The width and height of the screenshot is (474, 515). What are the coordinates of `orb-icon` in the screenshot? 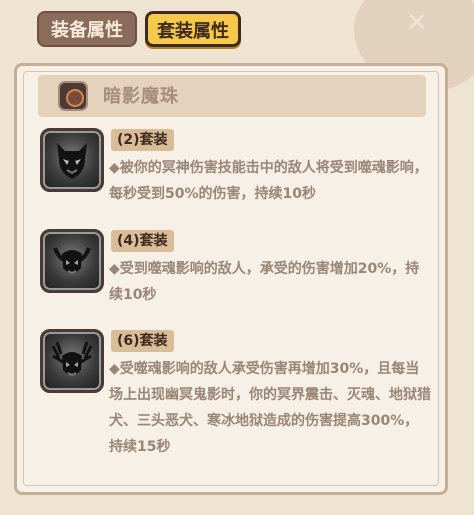 It's located at (73, 96).